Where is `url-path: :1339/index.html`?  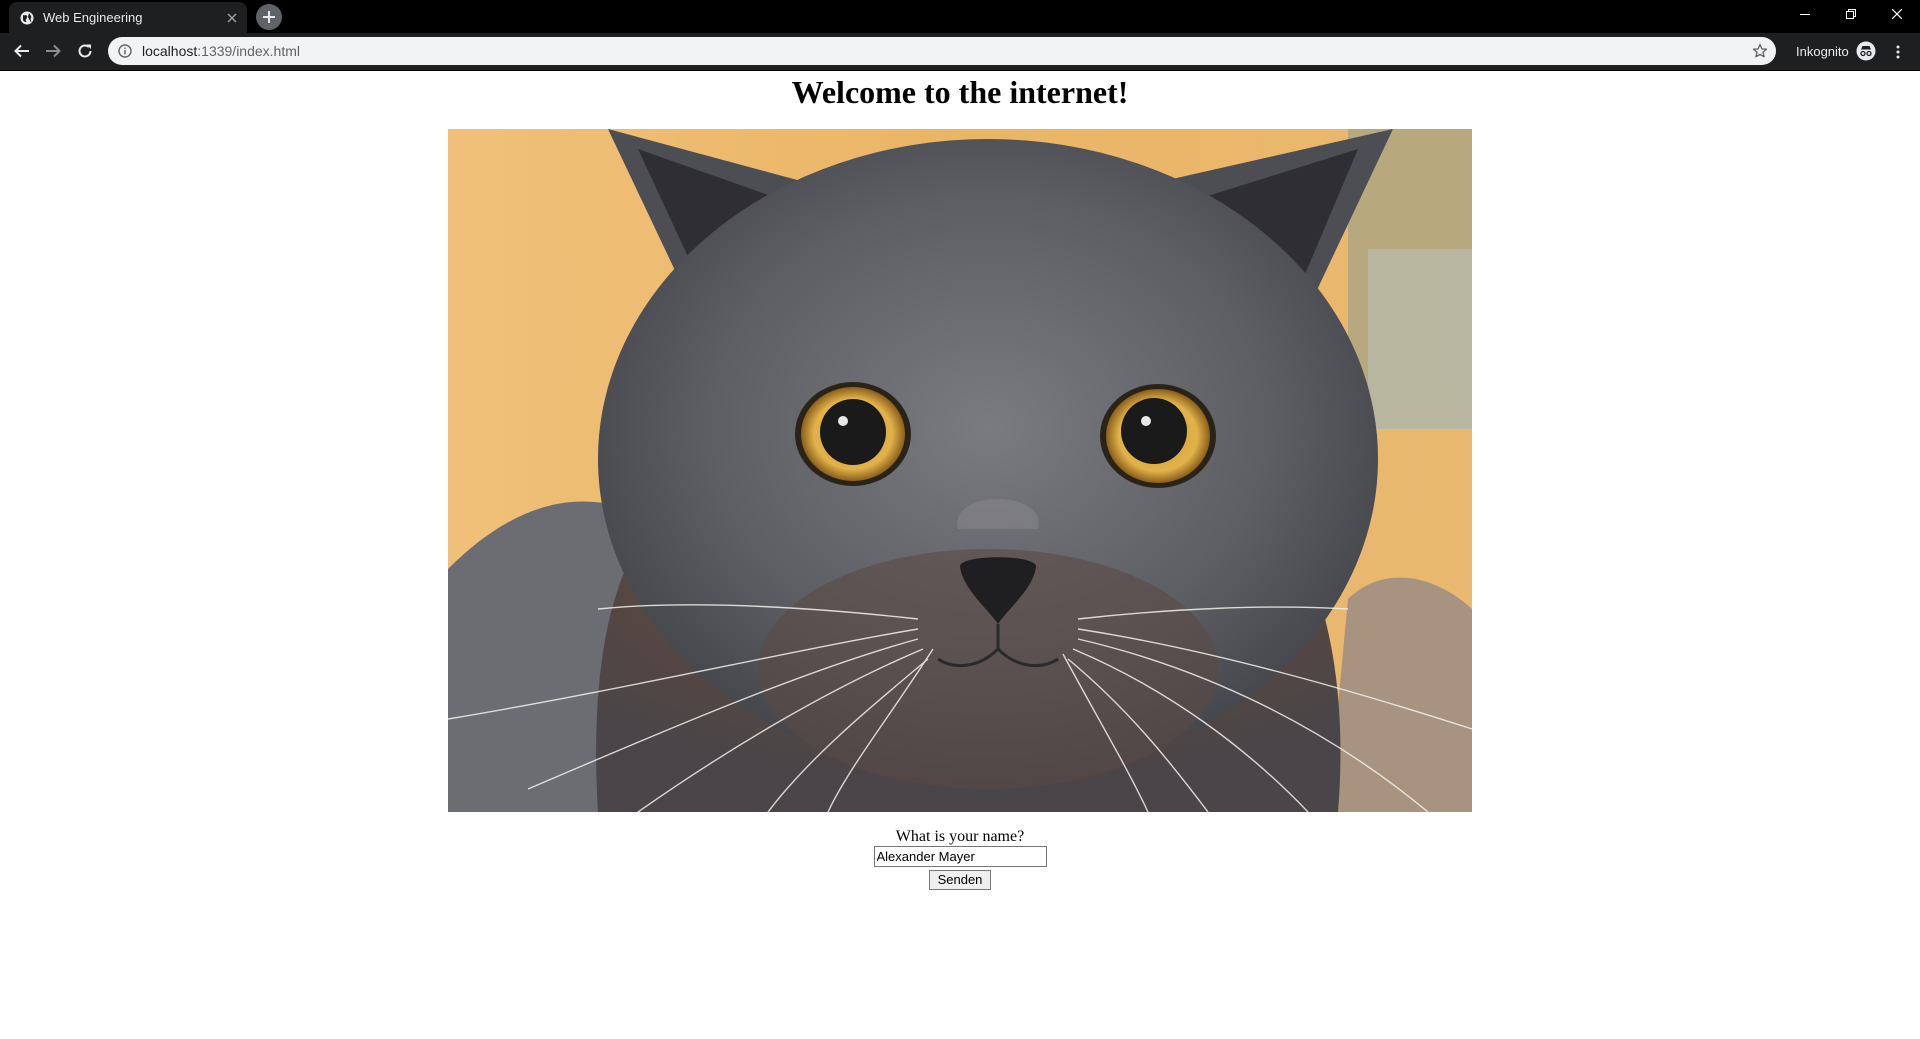 url-path: :1339/index.html is located at coordinates (248, 51).